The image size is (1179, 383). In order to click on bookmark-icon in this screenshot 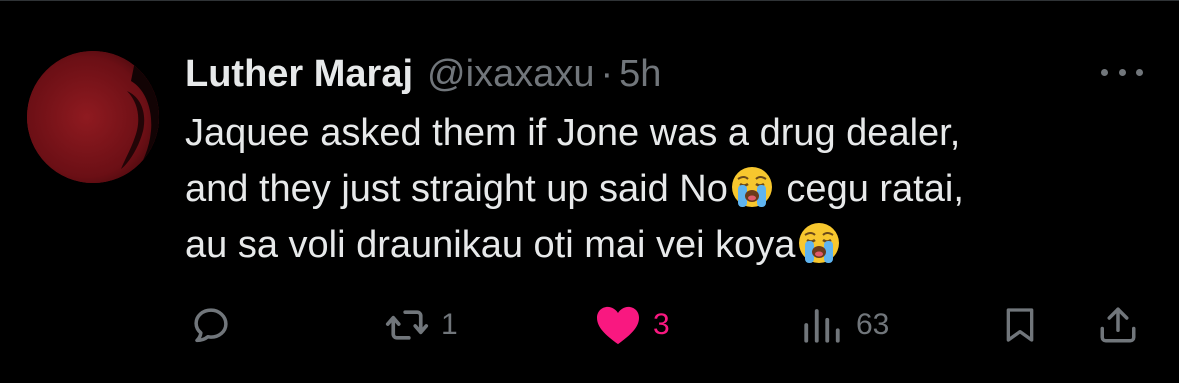, I will do `click(1020, 325)`.